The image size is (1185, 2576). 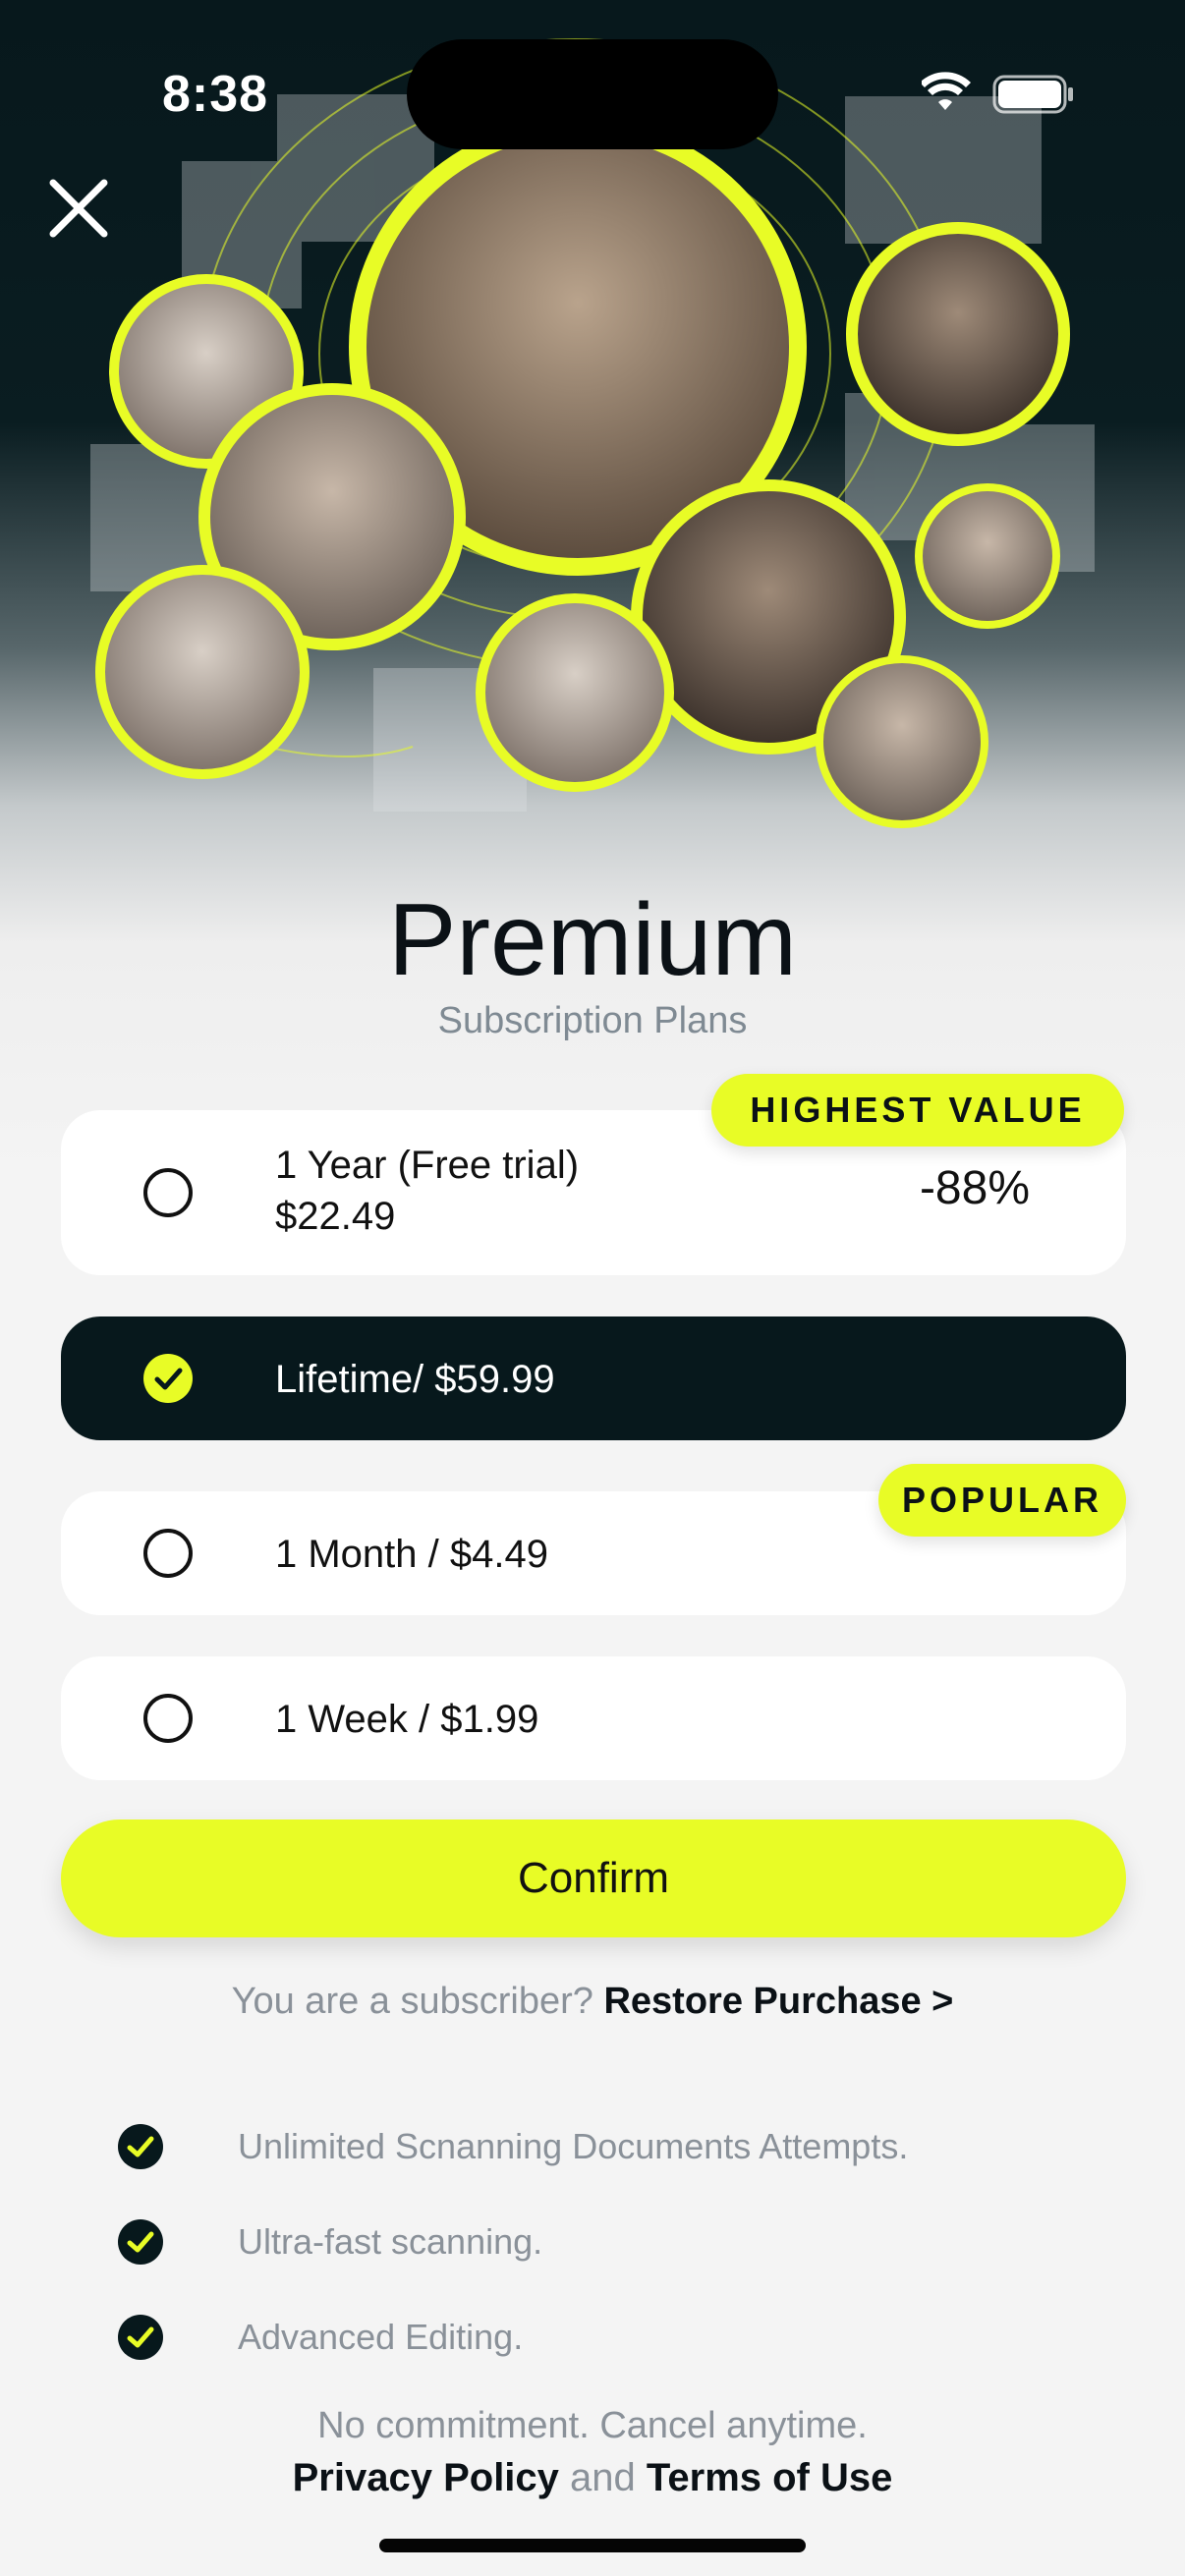 What do you see at coordinates (560, 2338) in the screenshot?
I see `feature-item: Advanced Editing.` at bounding box center [560, 2338].